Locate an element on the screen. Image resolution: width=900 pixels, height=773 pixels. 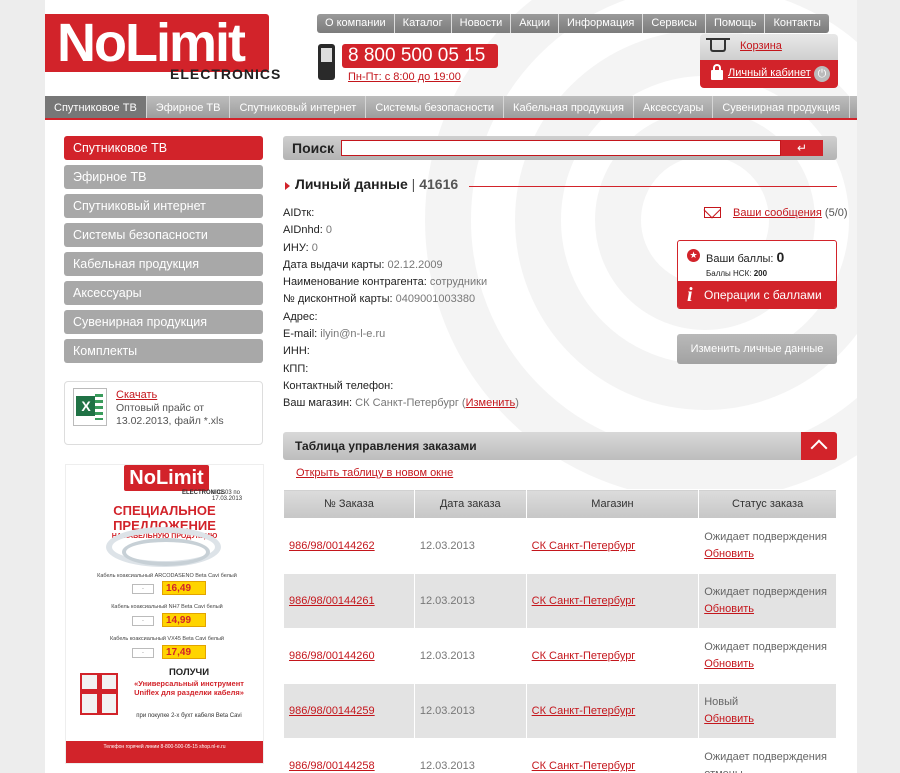
envelope-icon is located at coordinates (712, 212).